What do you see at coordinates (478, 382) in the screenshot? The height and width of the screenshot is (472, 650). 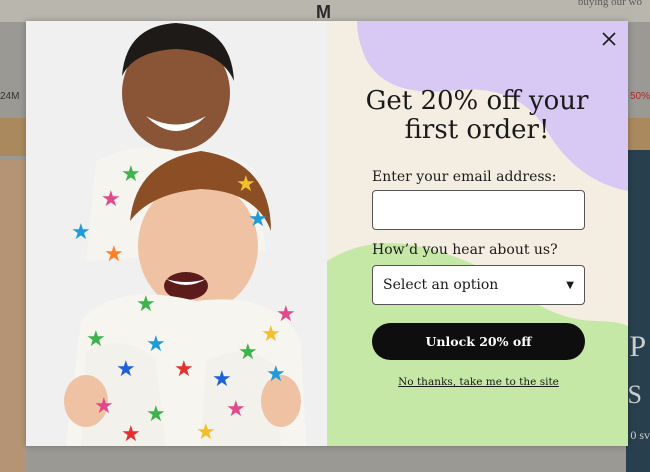 I see `decline-link: No thanks, take me to the site` at bounding box center [478, 382].